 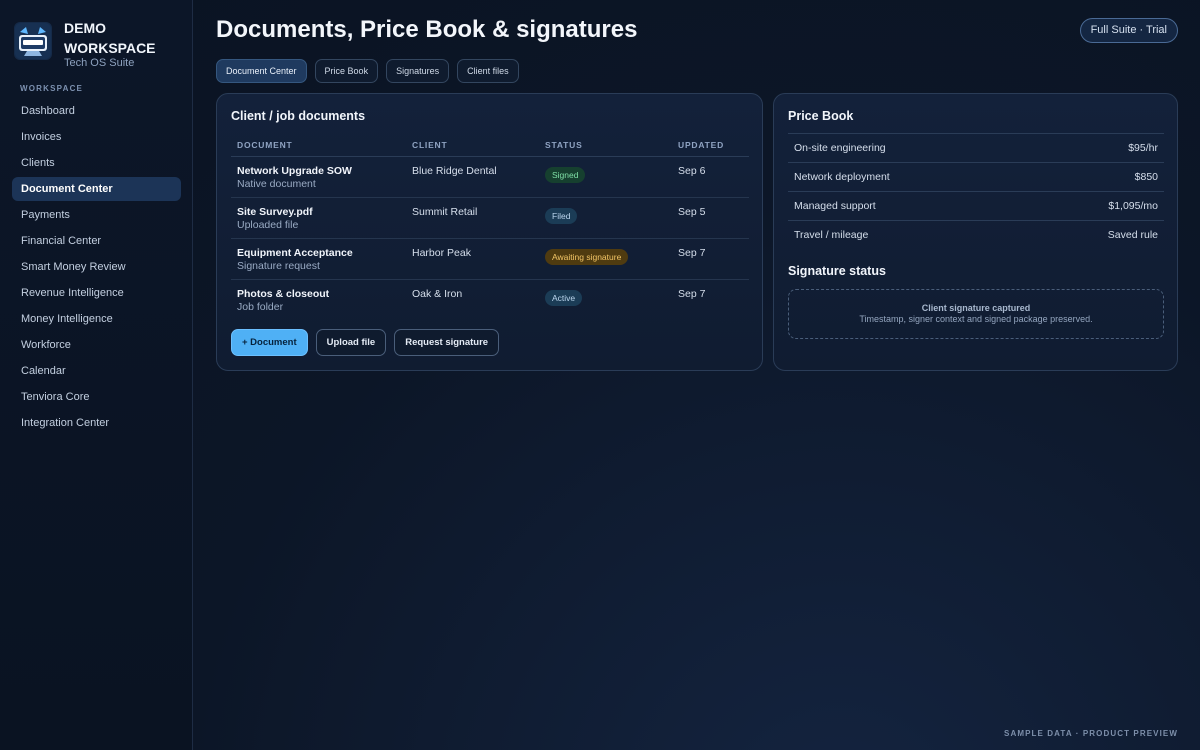 I want to click on price-item-name: On-site engineering, so click(x=840, y=148).